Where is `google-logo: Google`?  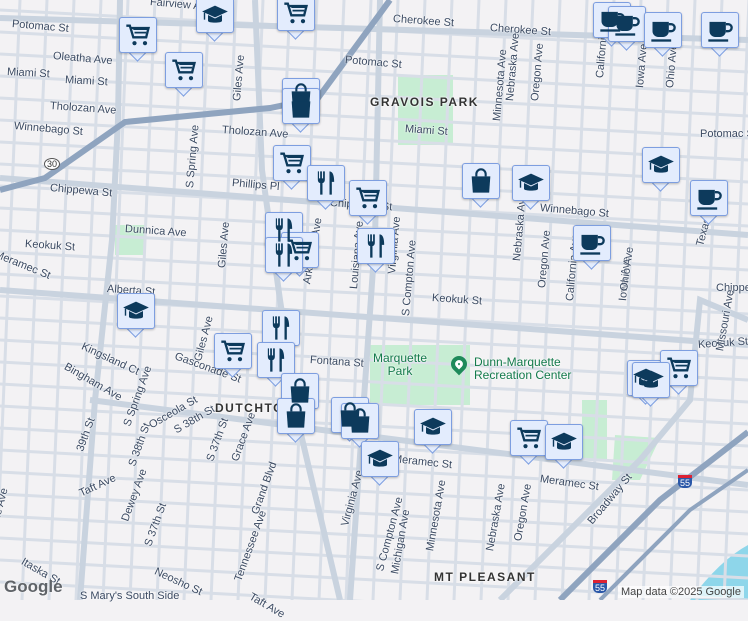 google-logo: Google is located at coordinates (33, 586).